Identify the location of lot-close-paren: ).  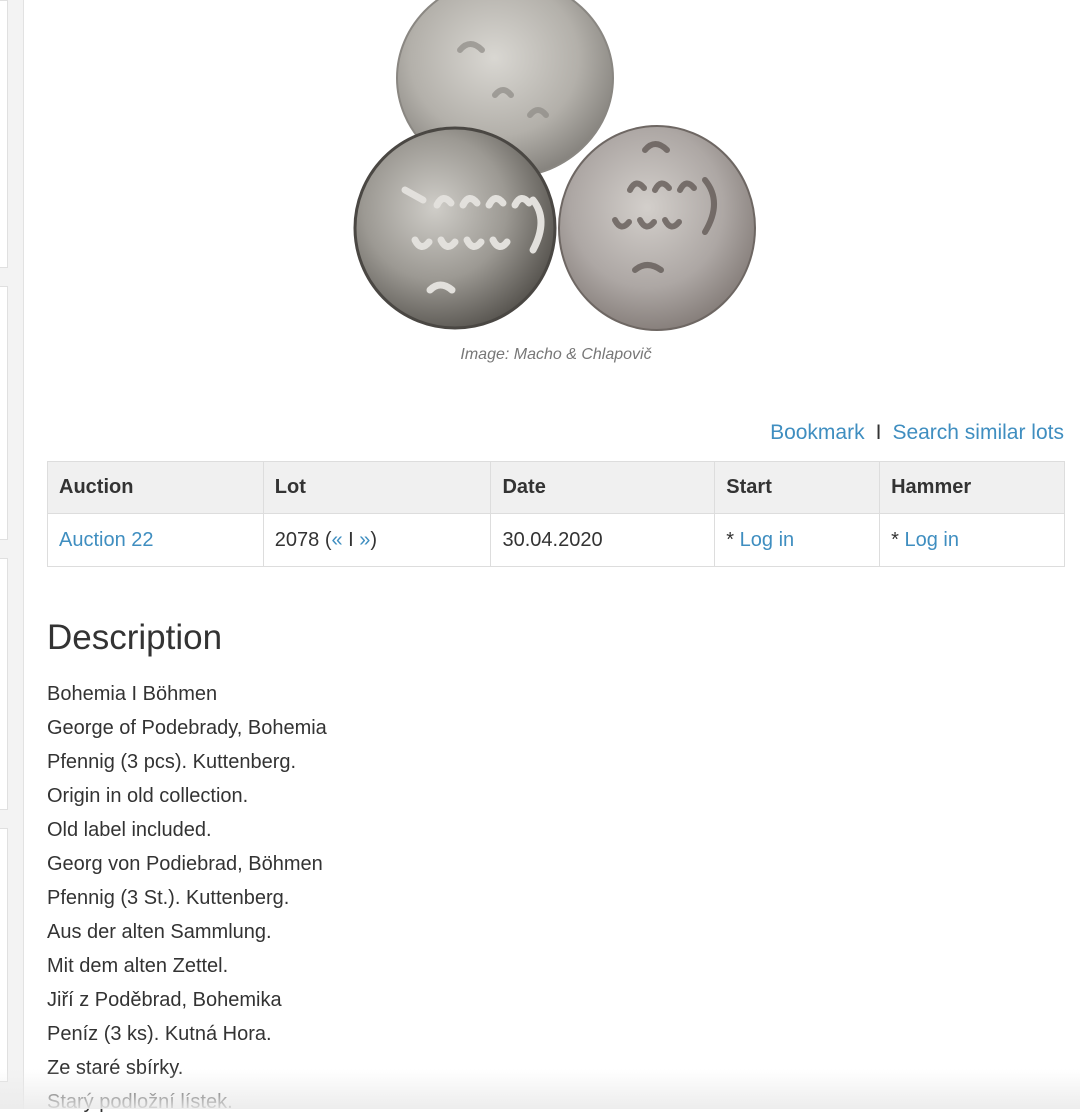
(374, 539).